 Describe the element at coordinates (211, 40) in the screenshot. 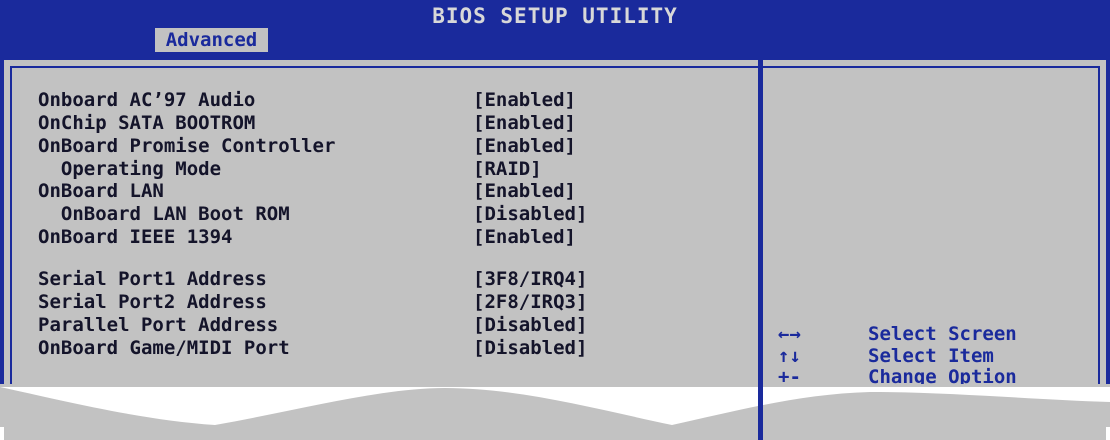

I see `tab-advanced: Advanced` at that location.